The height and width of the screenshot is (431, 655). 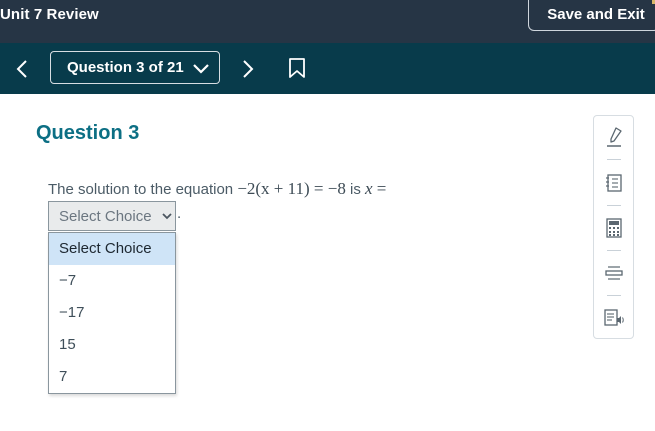 I want to click on highlighter-icon, so click(x=614, y=137).